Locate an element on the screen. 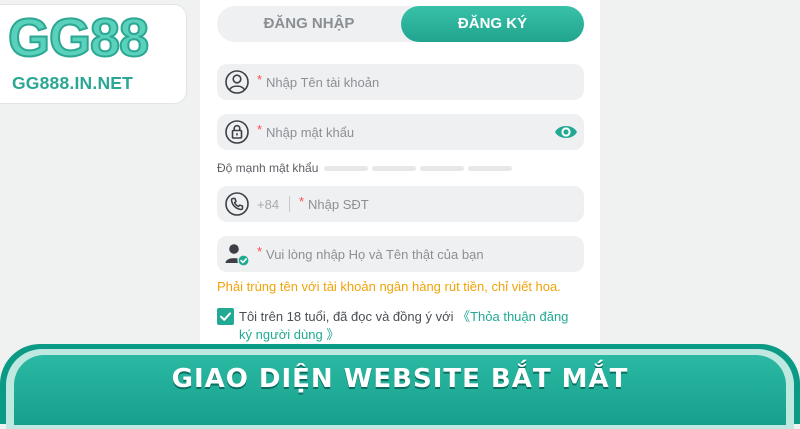 The image size is (800, 429). phone-placeholder: Nhập SĐT is located at coordinates (338, 204).